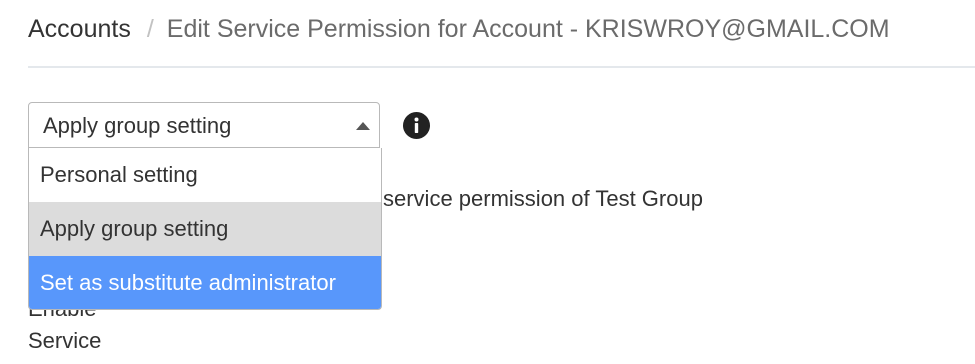 The height and width of the screenshot is (364, 975). I want to click on option-apply-group-setting: Apply group setting, so click(205, 229).